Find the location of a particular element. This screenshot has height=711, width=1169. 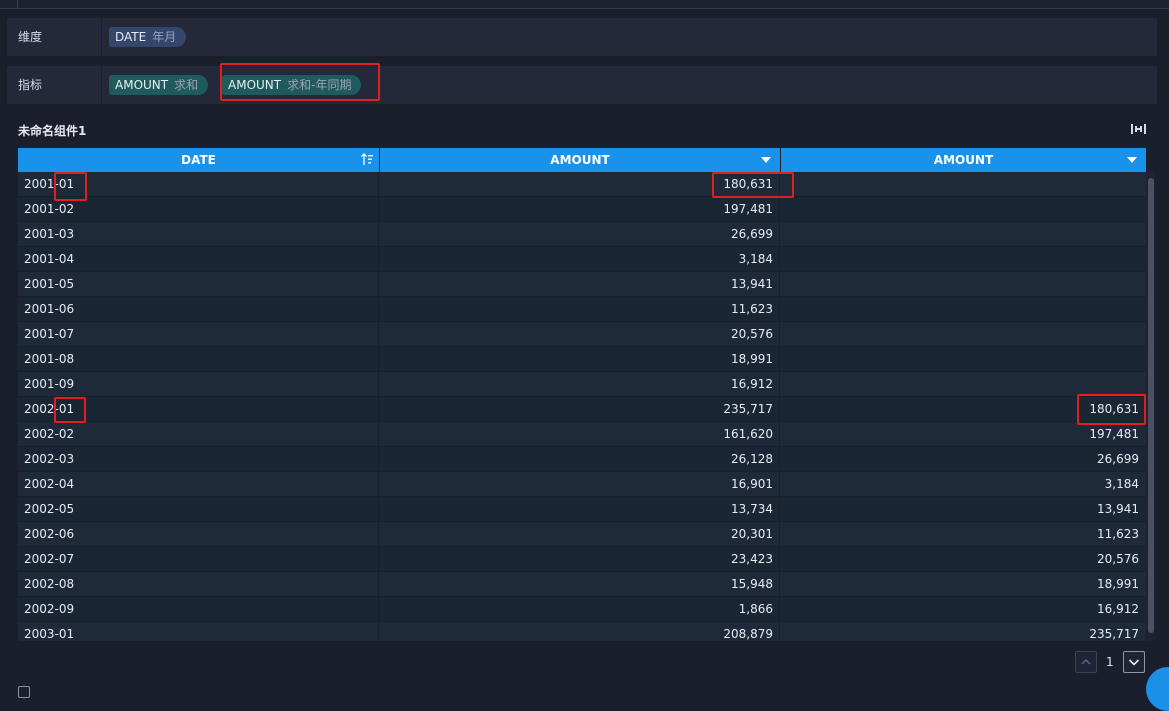

pill-field-name: AMOUNT is located at coordinates (142, 85).